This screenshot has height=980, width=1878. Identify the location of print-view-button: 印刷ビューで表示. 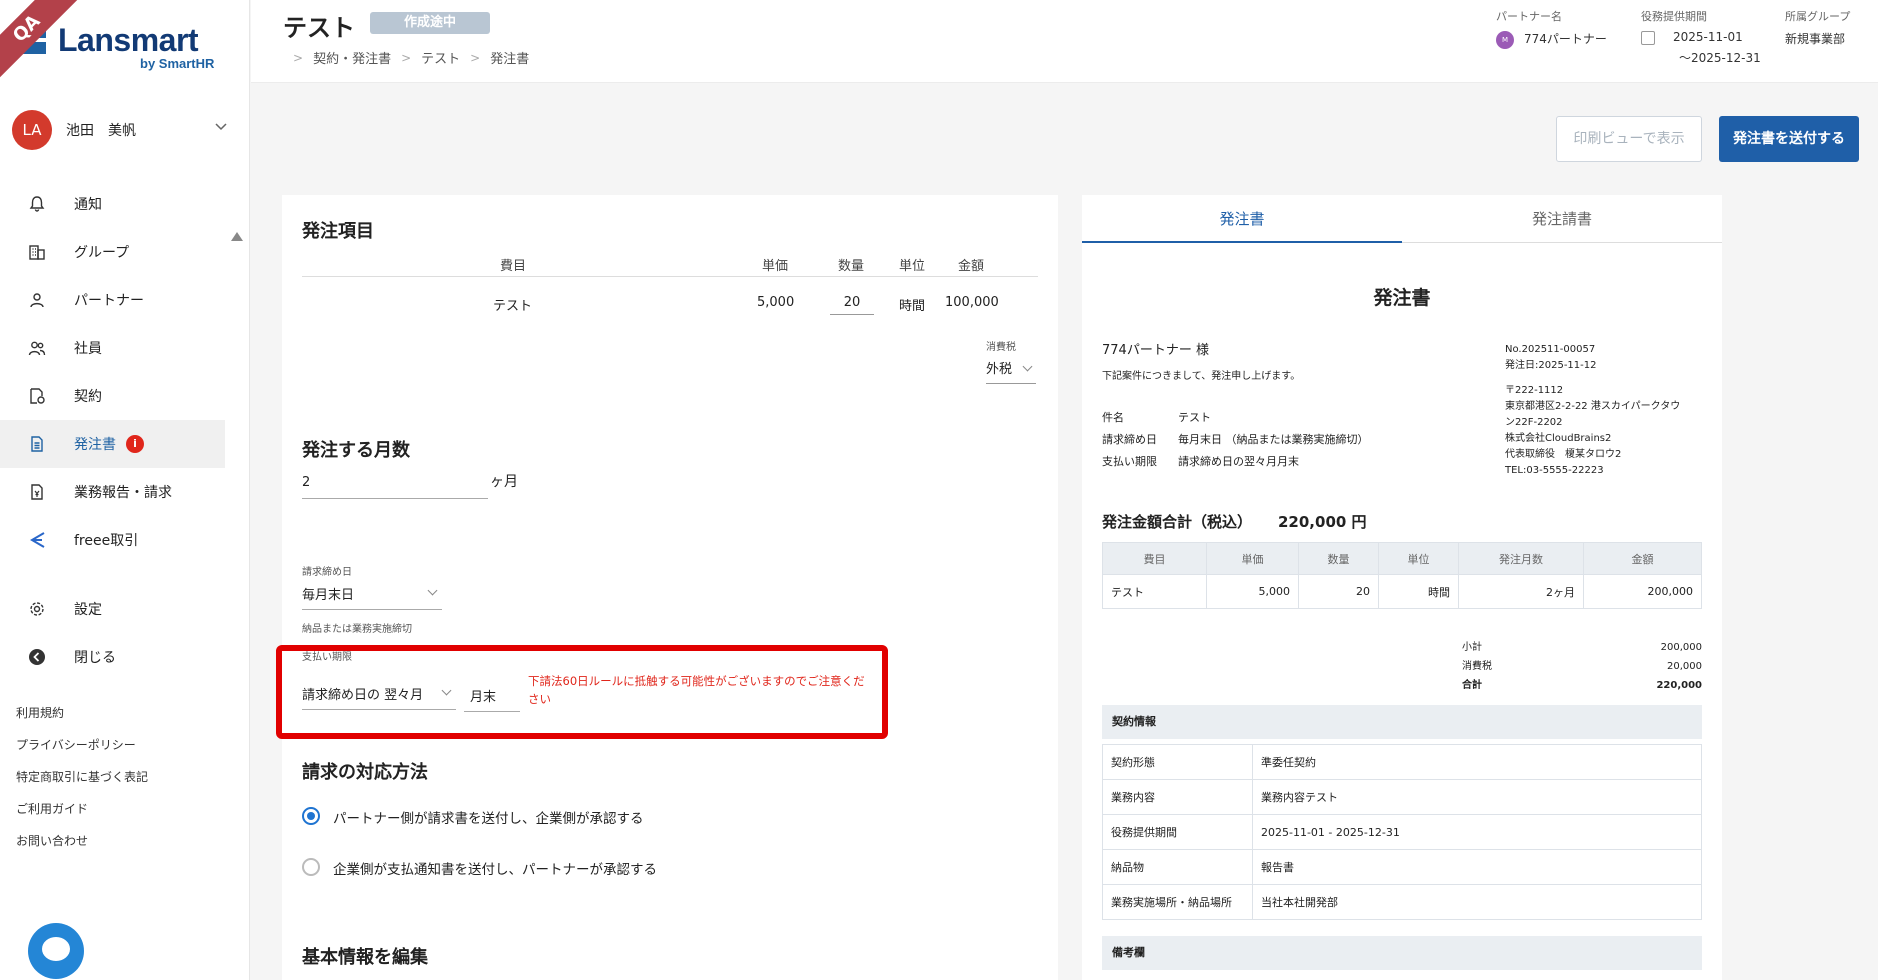
(1629, 139).